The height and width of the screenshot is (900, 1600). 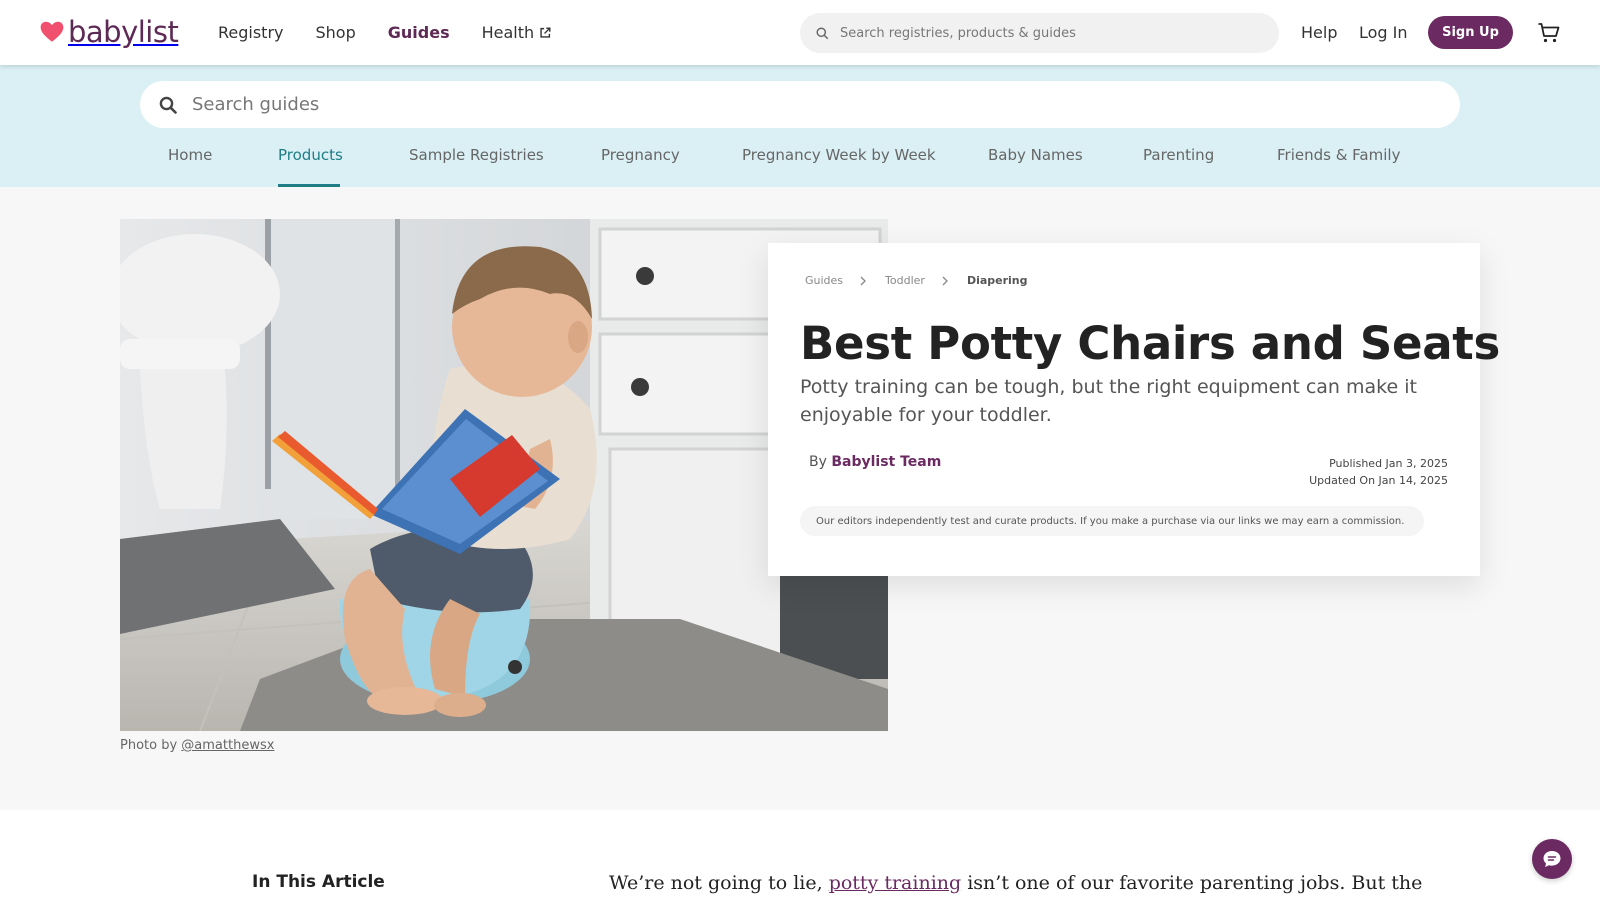 What do you see at coordinates (123, 32) in the screenshot?
I see `brand-name: babylist` at bounding box center [123, 32].